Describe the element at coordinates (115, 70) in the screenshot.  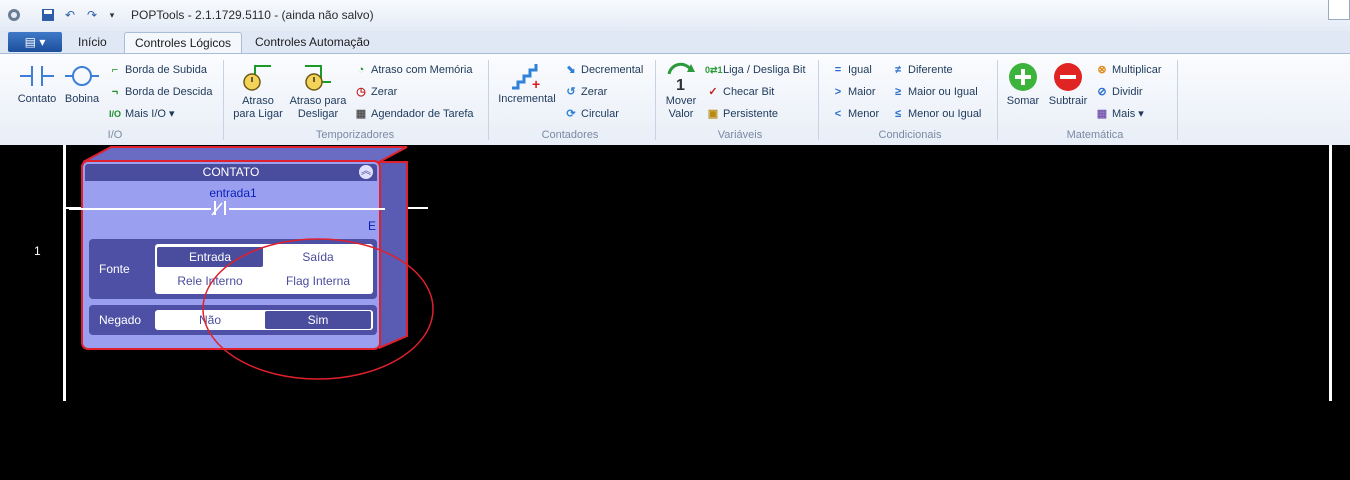
I see `rising-edge-icon: ⌐` at that location.